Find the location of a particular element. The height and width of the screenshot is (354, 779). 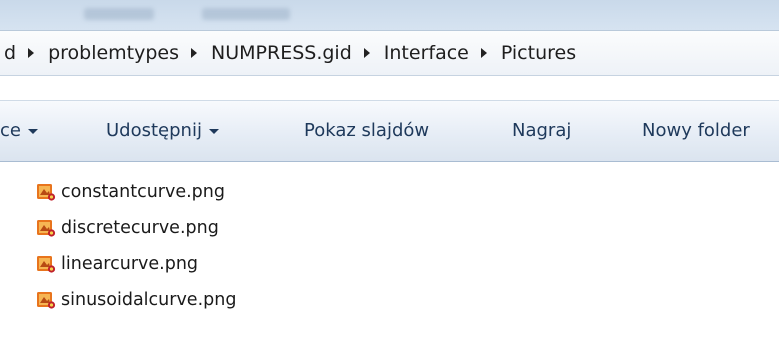

file-name: linearcurve.png is located at coordinates (130, 264).